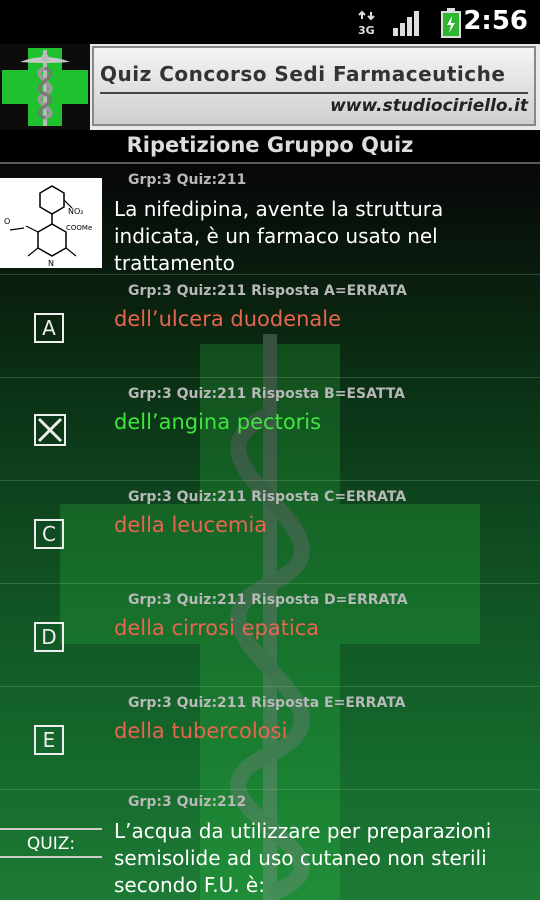  I want to click on app-title: Quiz Concorso Sedi Farmaceutiche, so click(303, 74).